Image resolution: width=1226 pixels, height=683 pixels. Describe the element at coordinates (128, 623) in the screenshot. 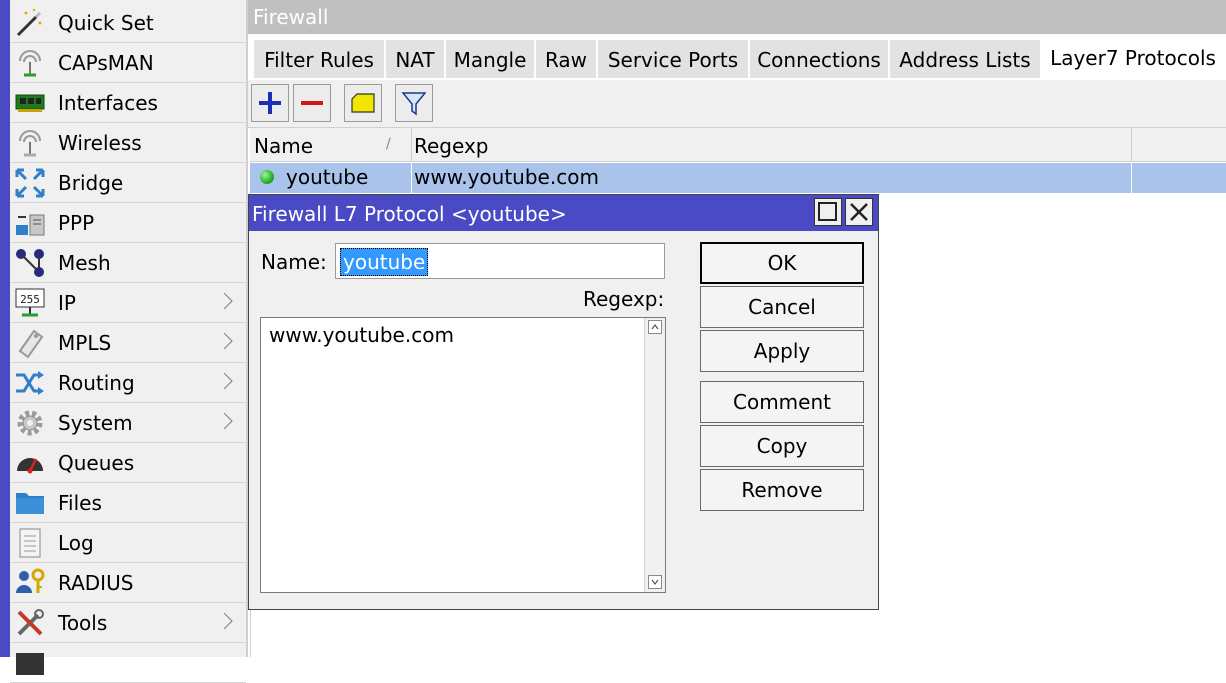

I see `sidebar-item-tools: Tools` at that location.